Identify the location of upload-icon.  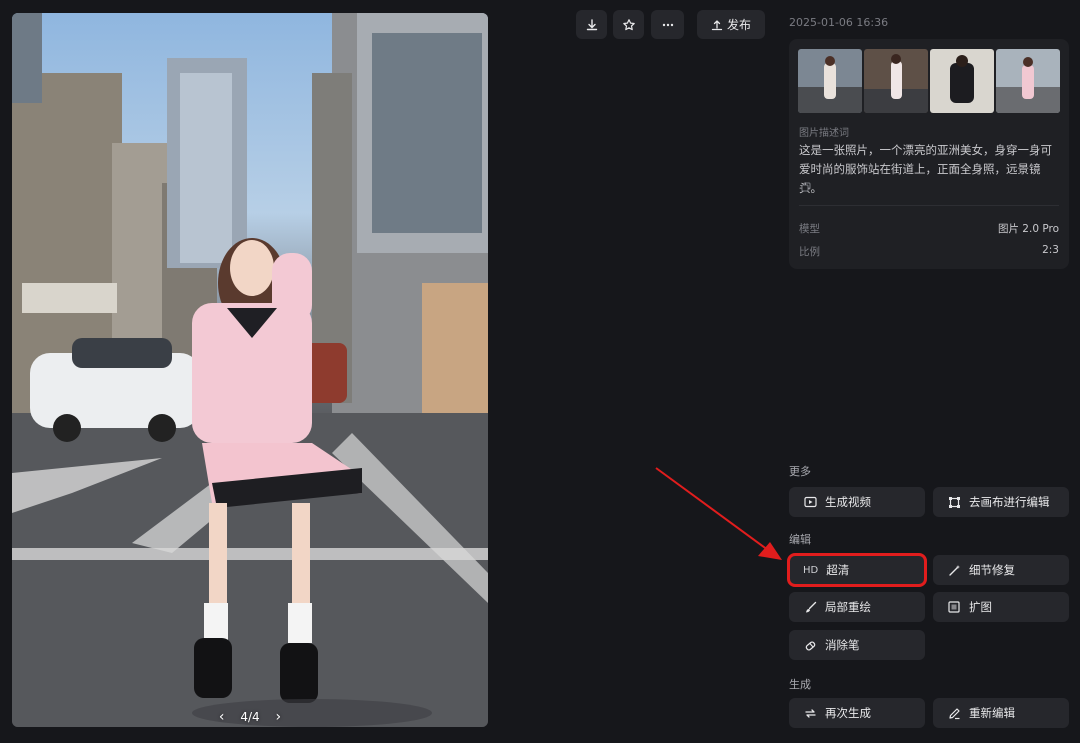
(717, 24).